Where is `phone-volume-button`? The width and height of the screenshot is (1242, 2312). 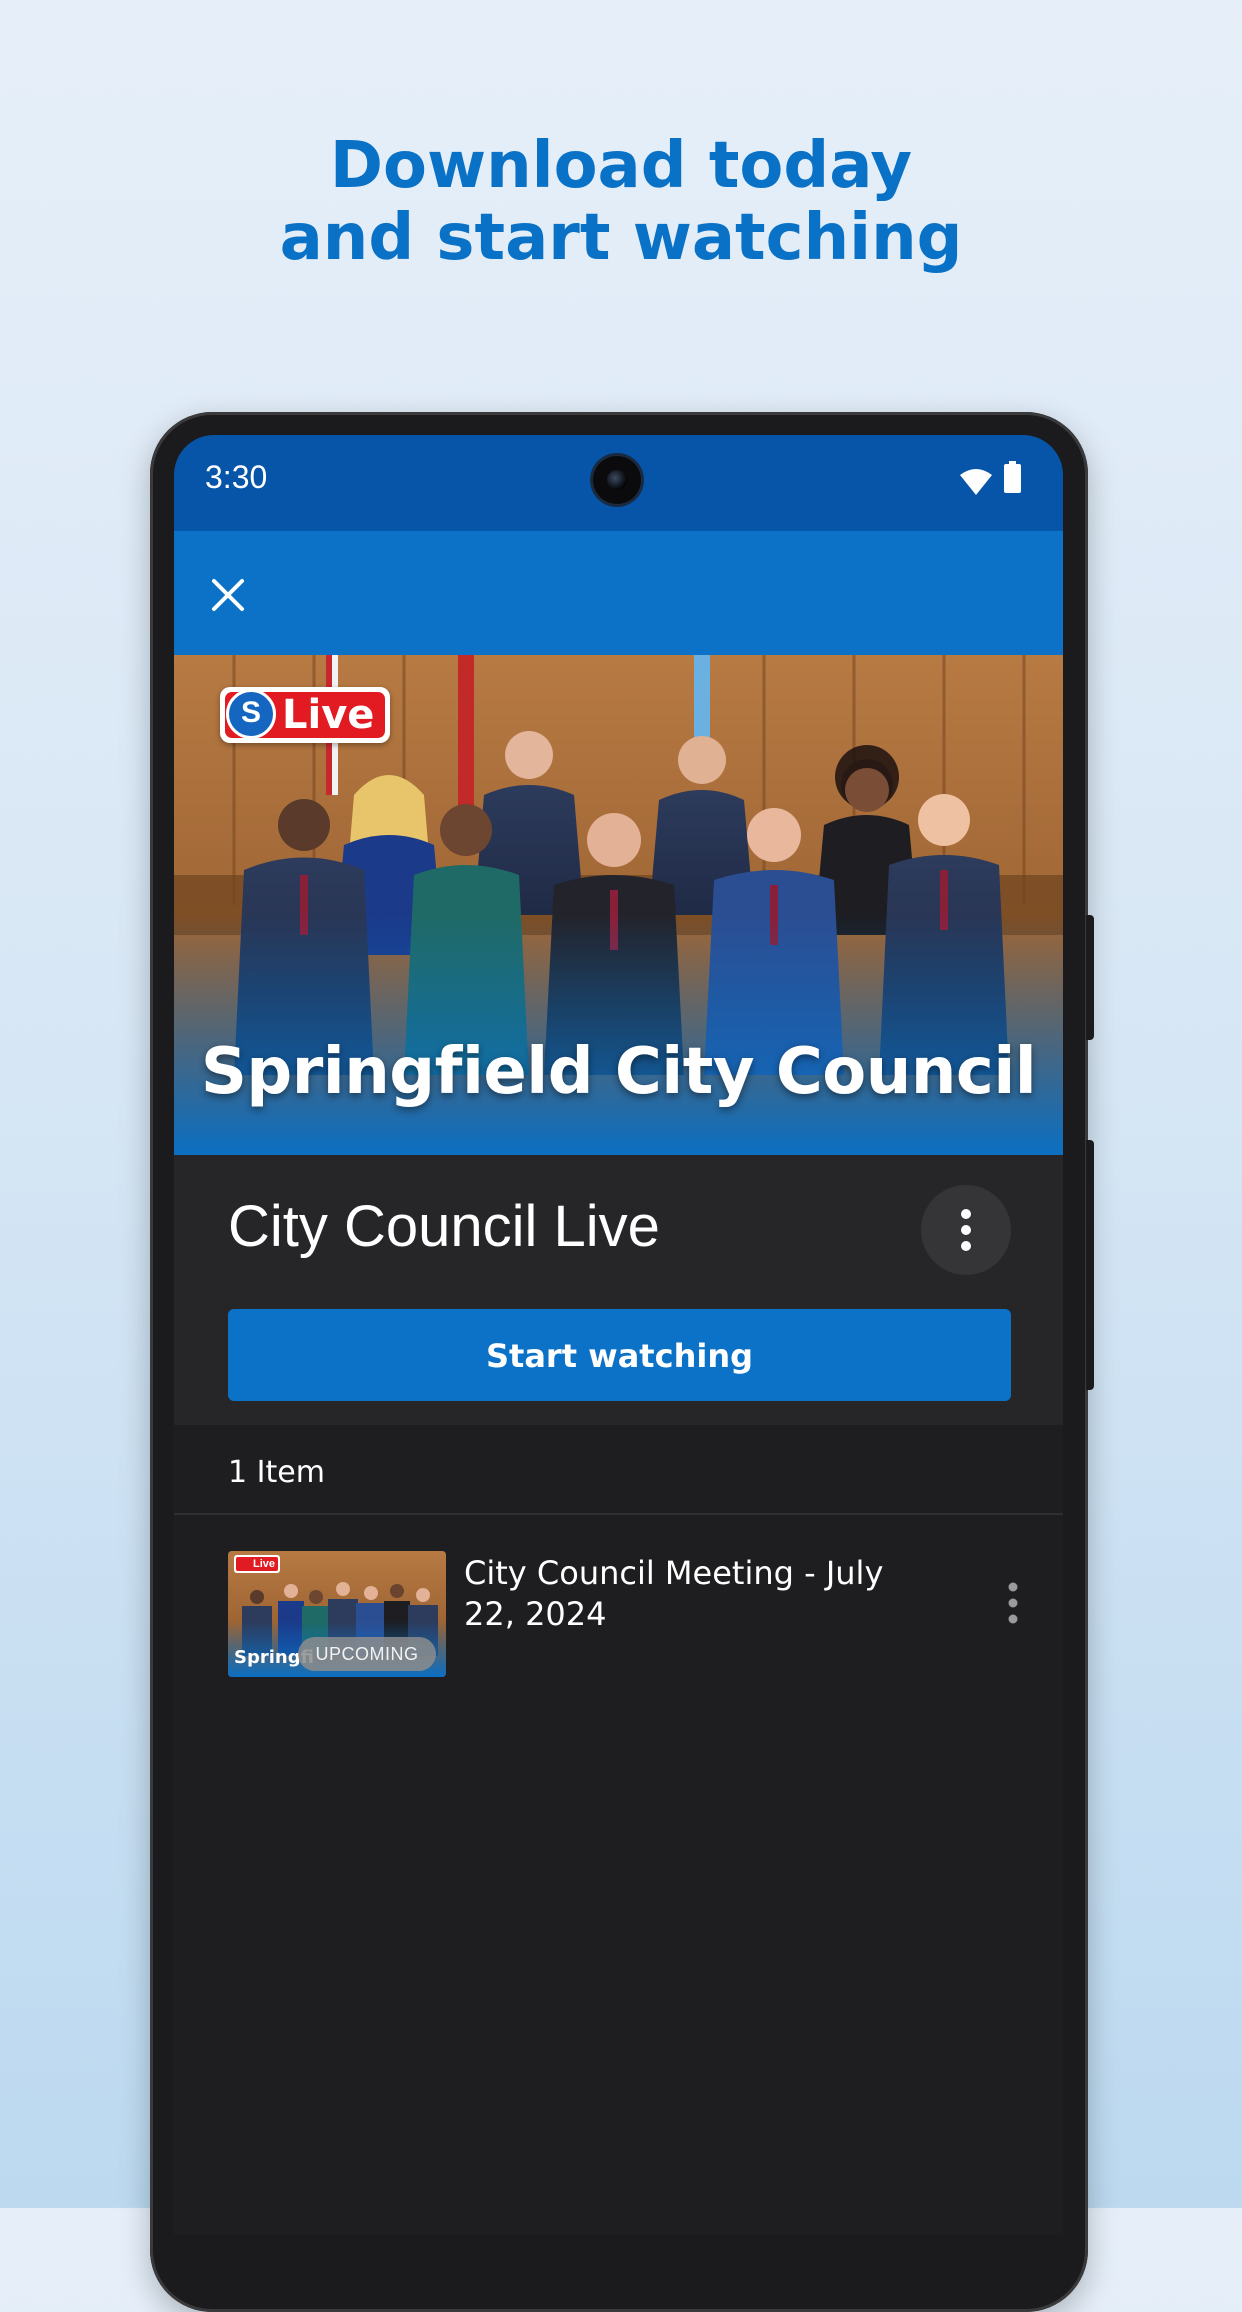 phone-volume-button is located at coordinates (1090, 1265).